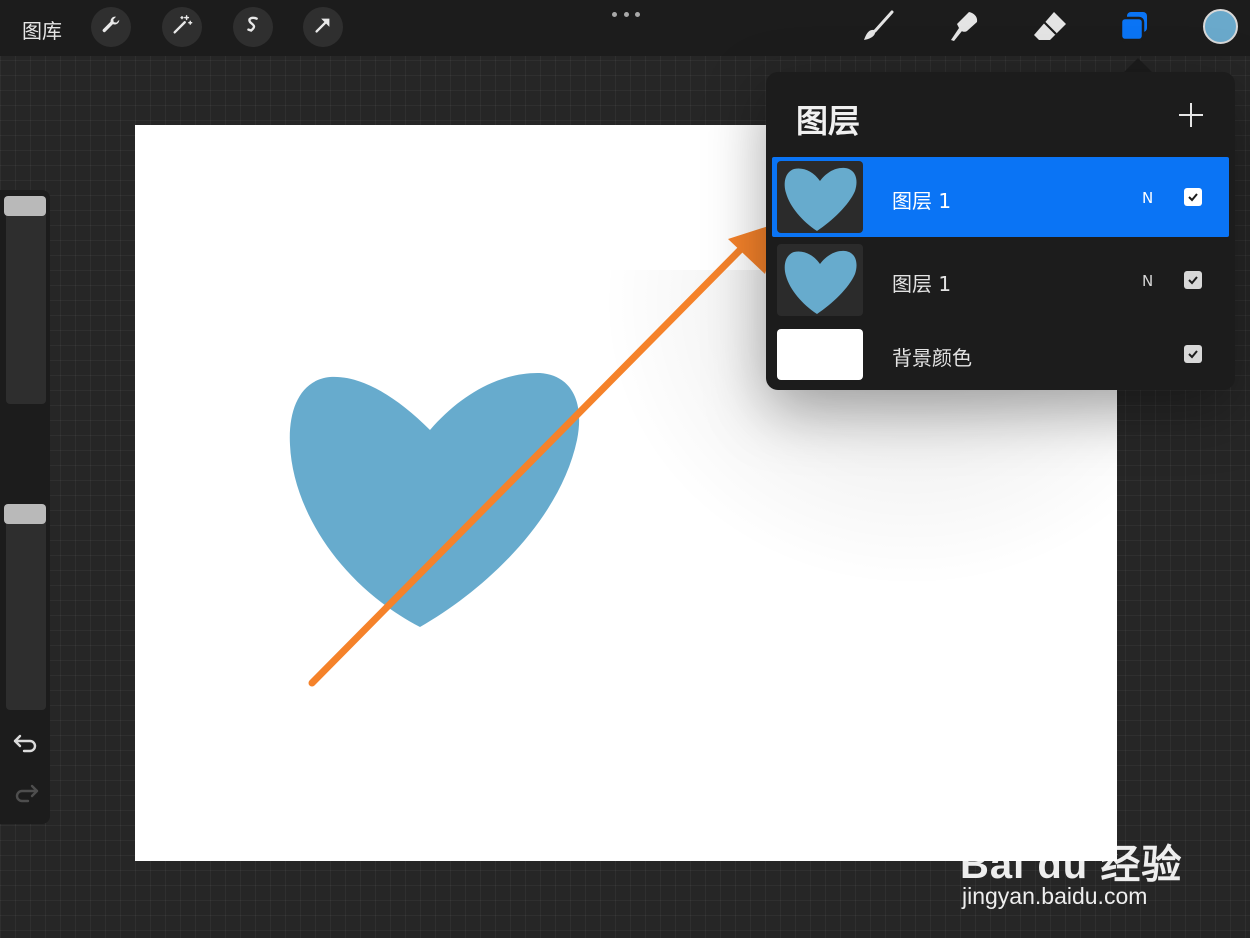 This screenshot has width=1250, height=938. What do you see at coordinates (1071, 865) in the screenshot?
I see `watermark-logo: Bai du 经验` at bounding box center [1071, 865].